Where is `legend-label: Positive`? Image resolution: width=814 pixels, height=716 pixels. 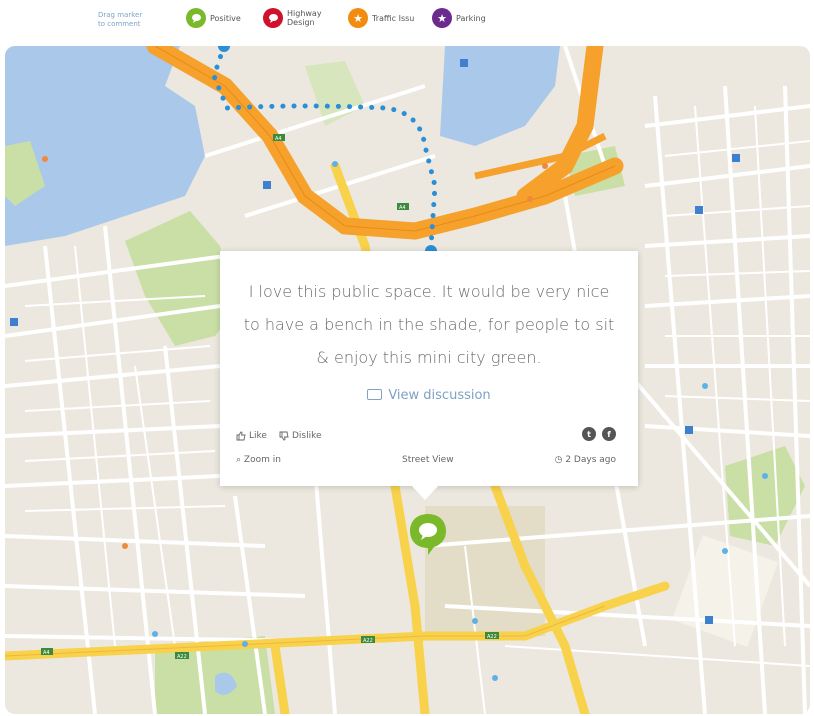 legend-label: Positive is located at coordinates (225, 18).